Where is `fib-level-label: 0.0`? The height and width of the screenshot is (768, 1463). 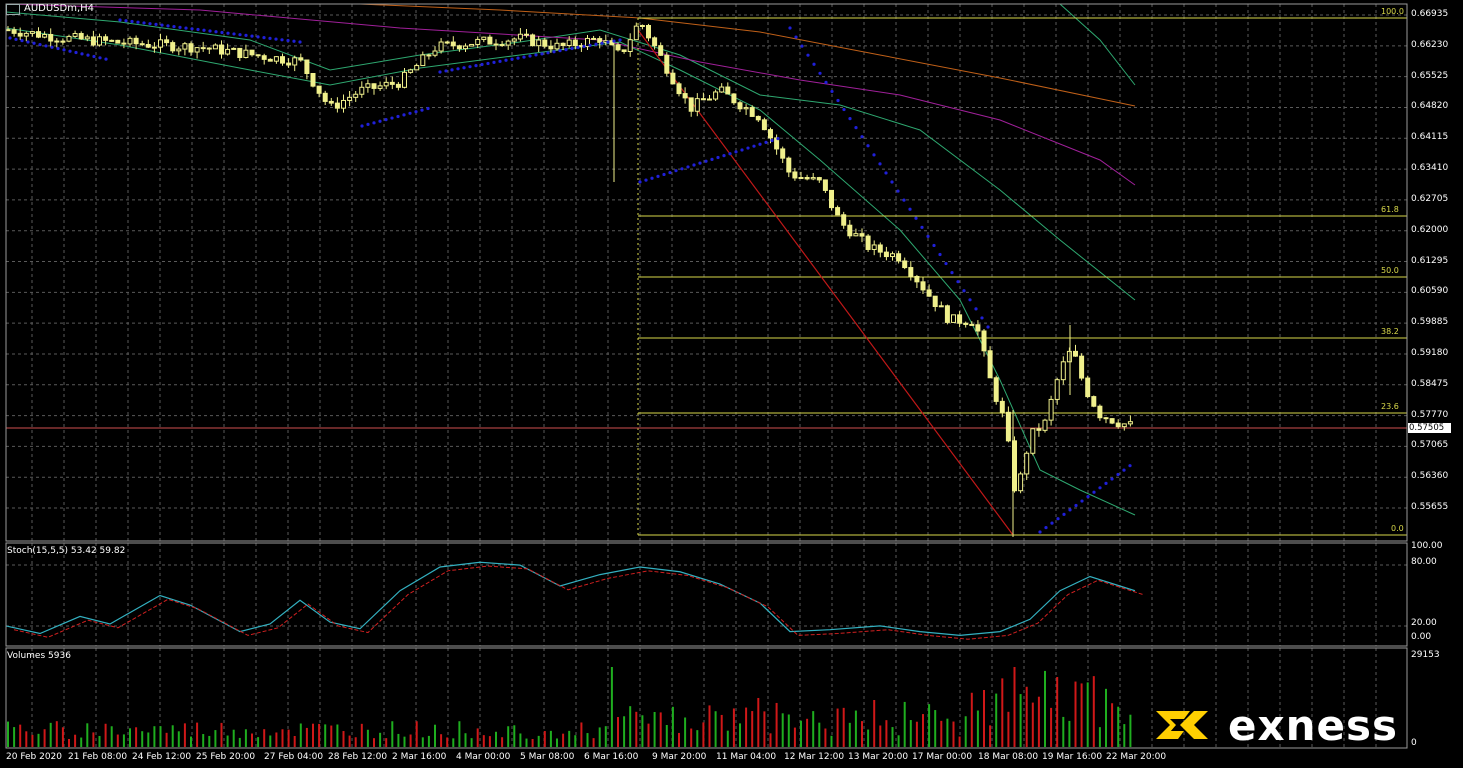 fib-level-label: 0.0 is located at coordinates (1397, 528).